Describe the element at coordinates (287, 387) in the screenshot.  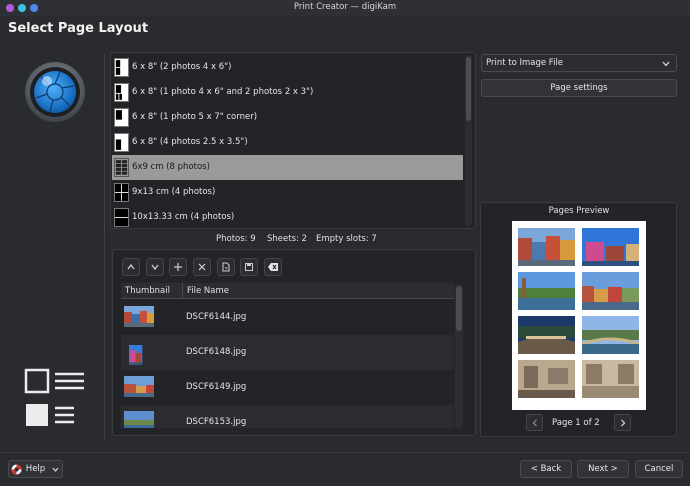
I see `table-row: DSCF6149.jpg` at that location.